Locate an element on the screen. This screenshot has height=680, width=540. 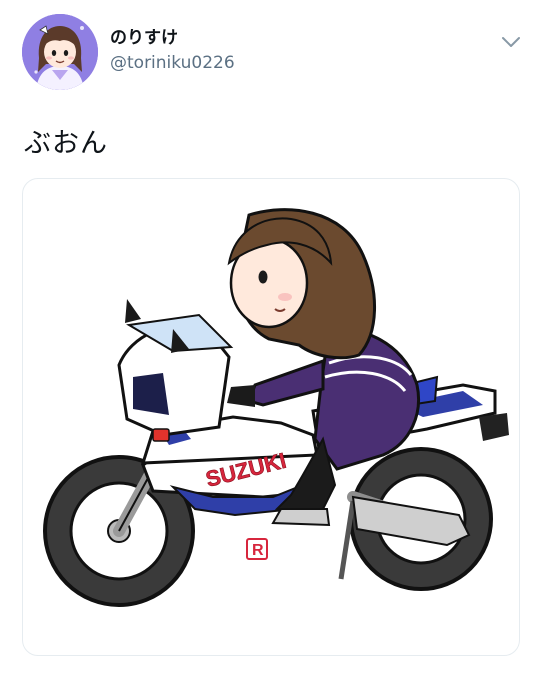
user-names: のりすけ @toriniku0226 is located at coordinates (172, 51).